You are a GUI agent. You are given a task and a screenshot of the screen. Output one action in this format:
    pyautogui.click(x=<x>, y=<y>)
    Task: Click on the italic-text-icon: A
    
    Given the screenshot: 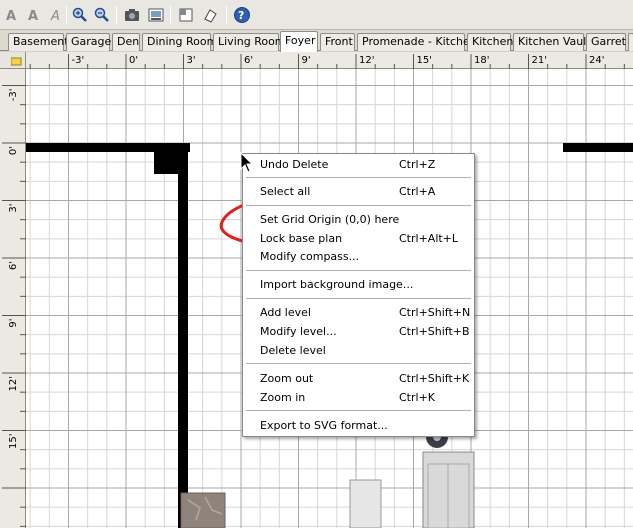 What is the action you would take?
    pyautogui.click(x=56, y=15)
    